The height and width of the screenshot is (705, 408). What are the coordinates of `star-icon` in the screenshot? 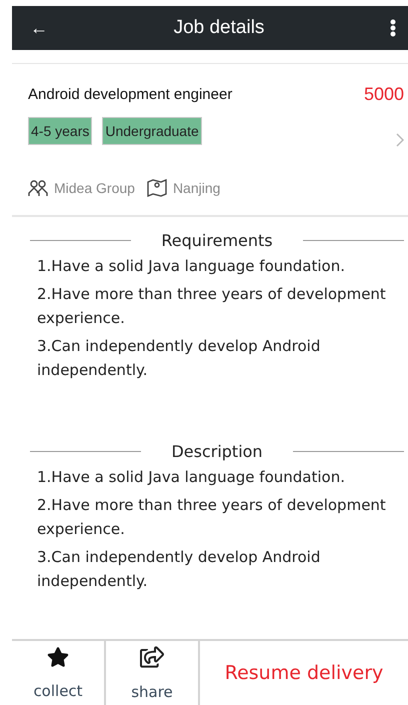 It's located at (58, 657).